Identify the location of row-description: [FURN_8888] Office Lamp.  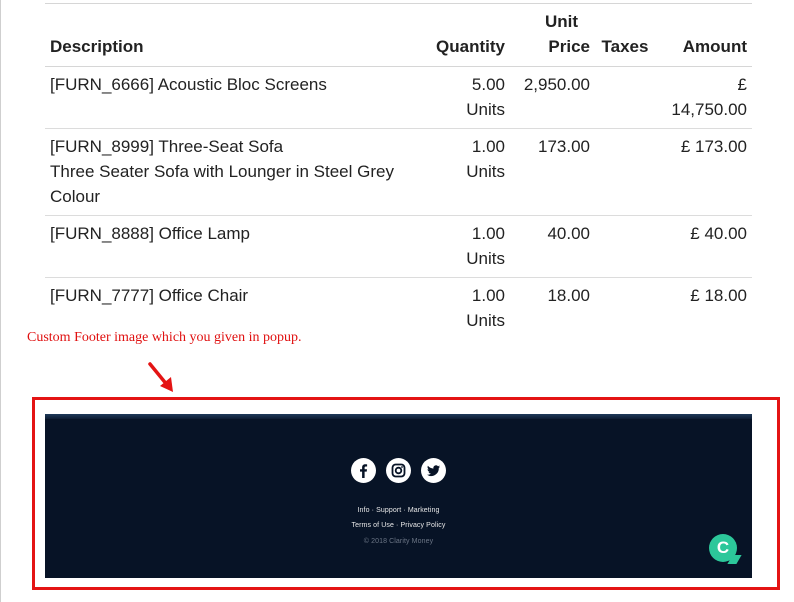
(235, 246).